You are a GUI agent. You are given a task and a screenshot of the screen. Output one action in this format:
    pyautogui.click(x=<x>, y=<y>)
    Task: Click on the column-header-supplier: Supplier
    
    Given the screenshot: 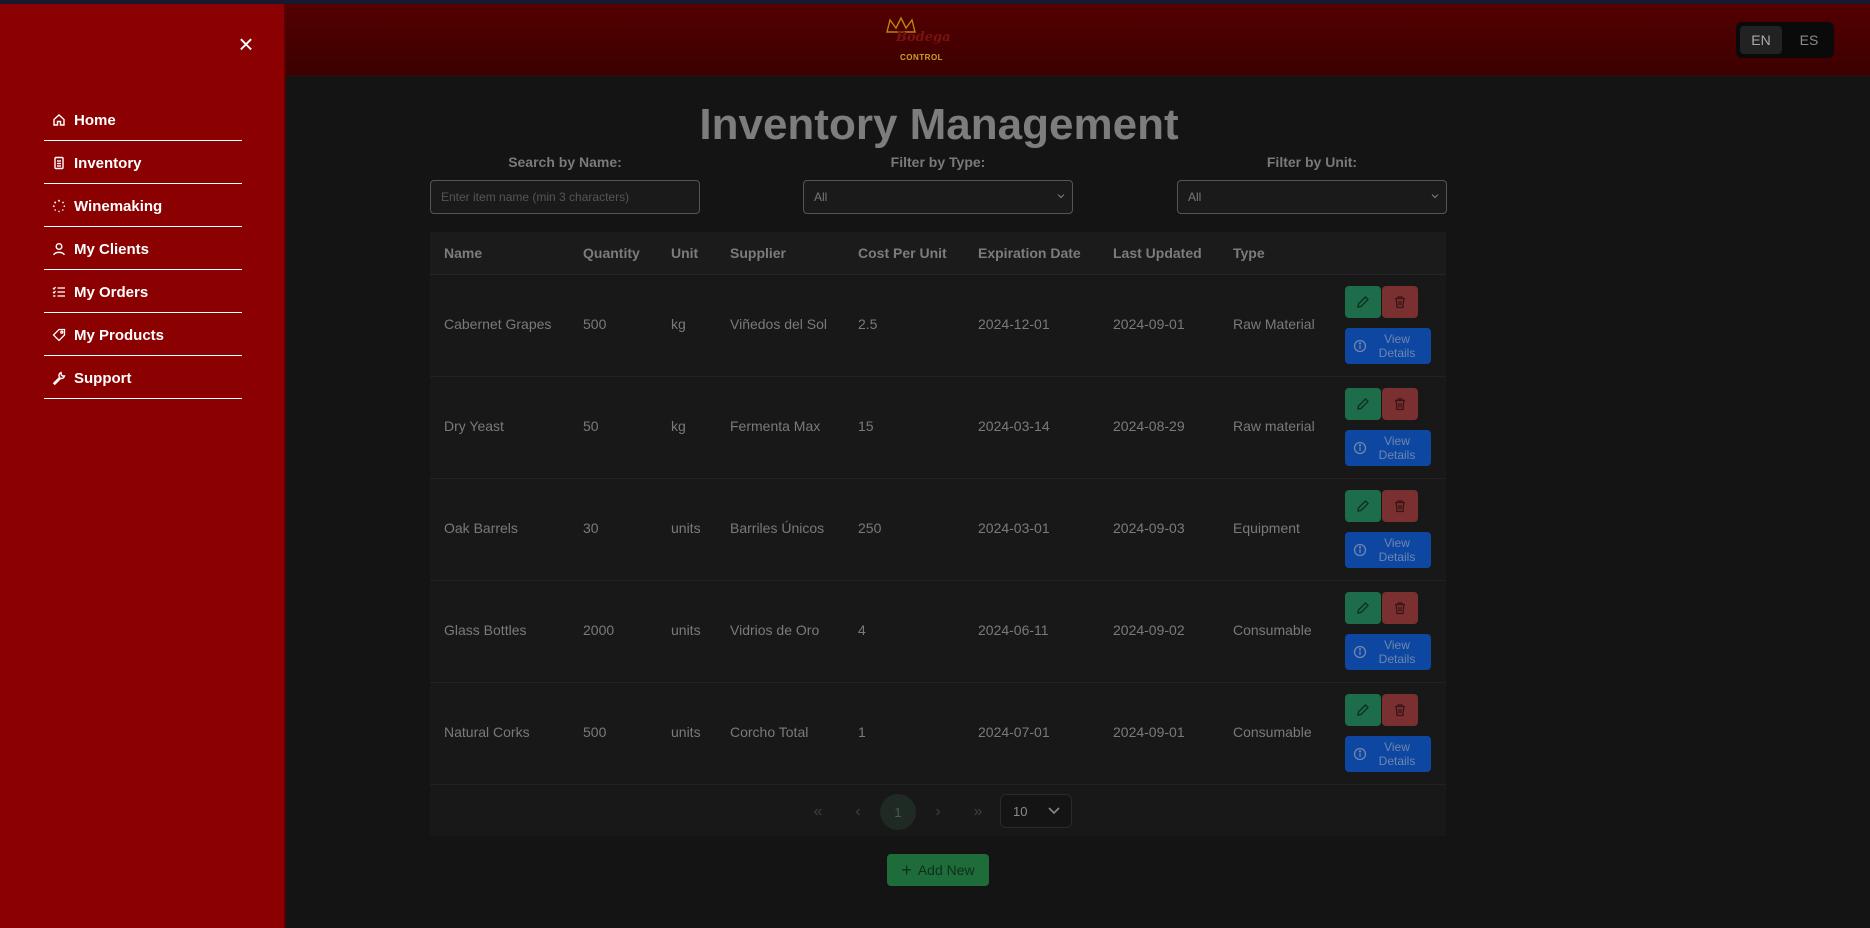 What is the action you would take?
    pyautogui.click(x=758, y=253)
    